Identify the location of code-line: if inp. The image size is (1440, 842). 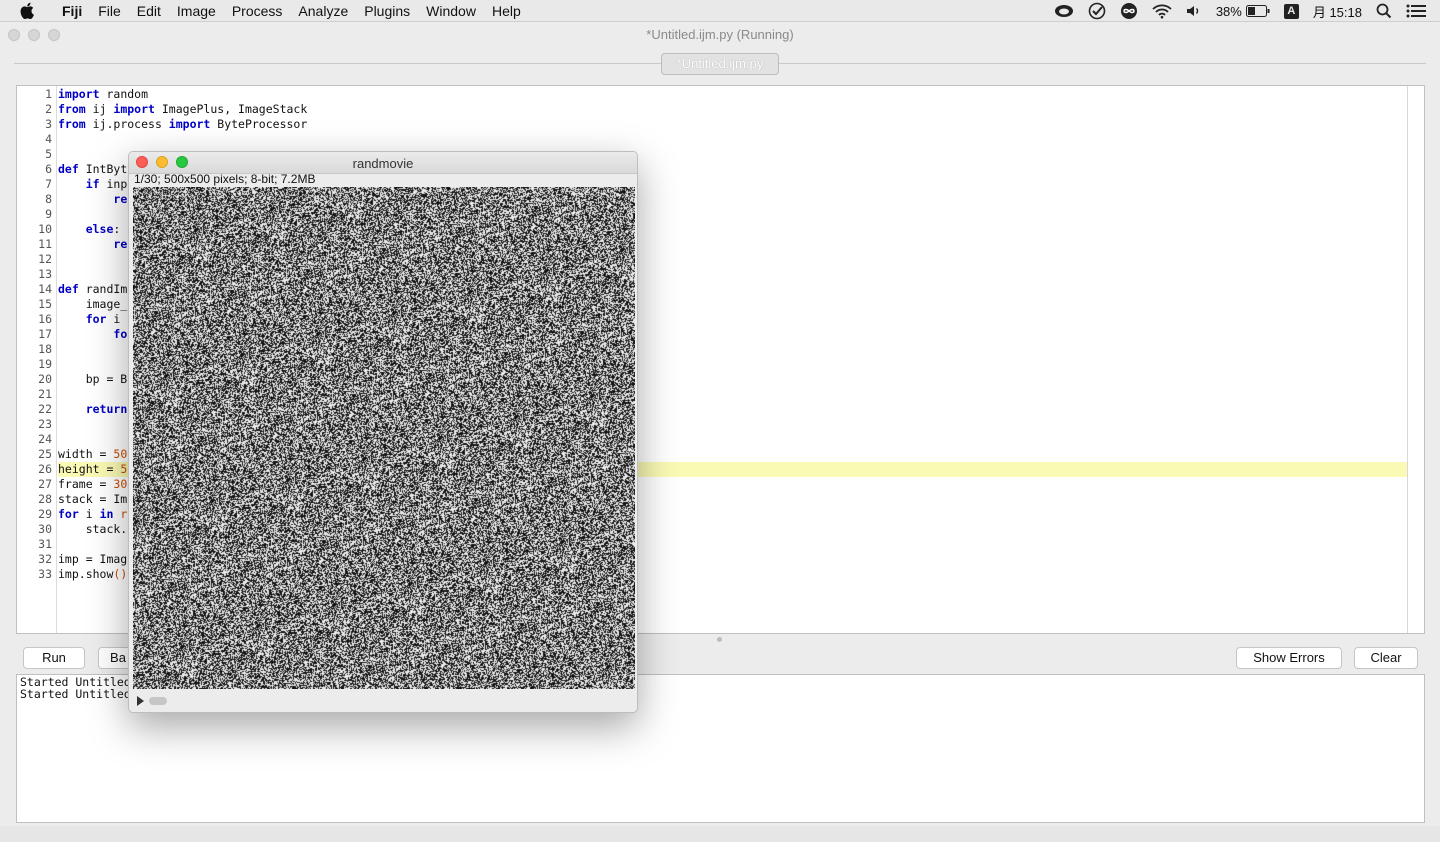
(106, 184).